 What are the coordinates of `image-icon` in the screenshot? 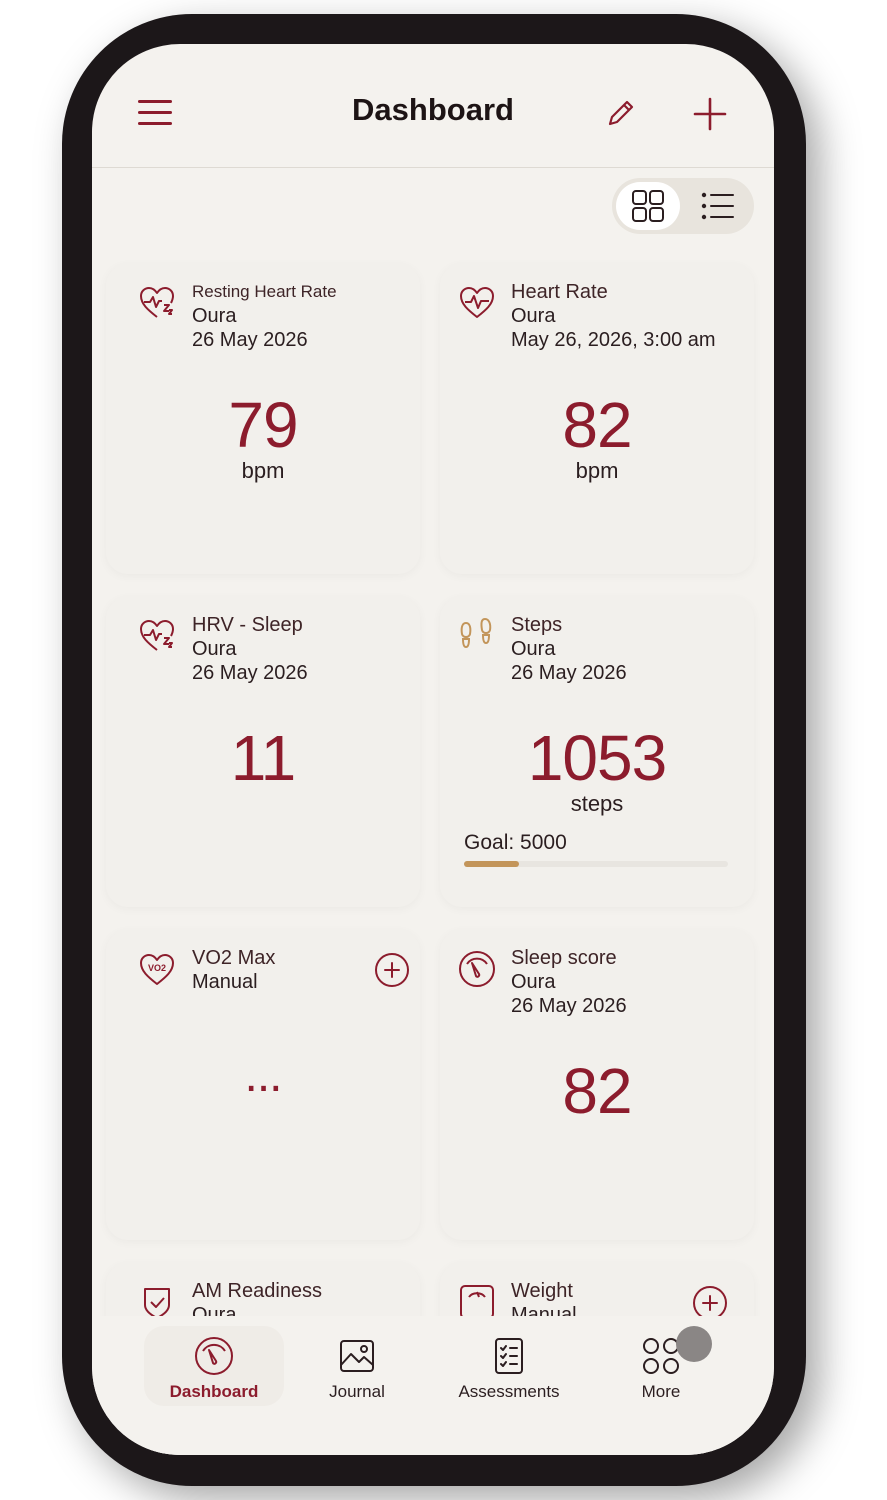 It's located at (357, 1356).